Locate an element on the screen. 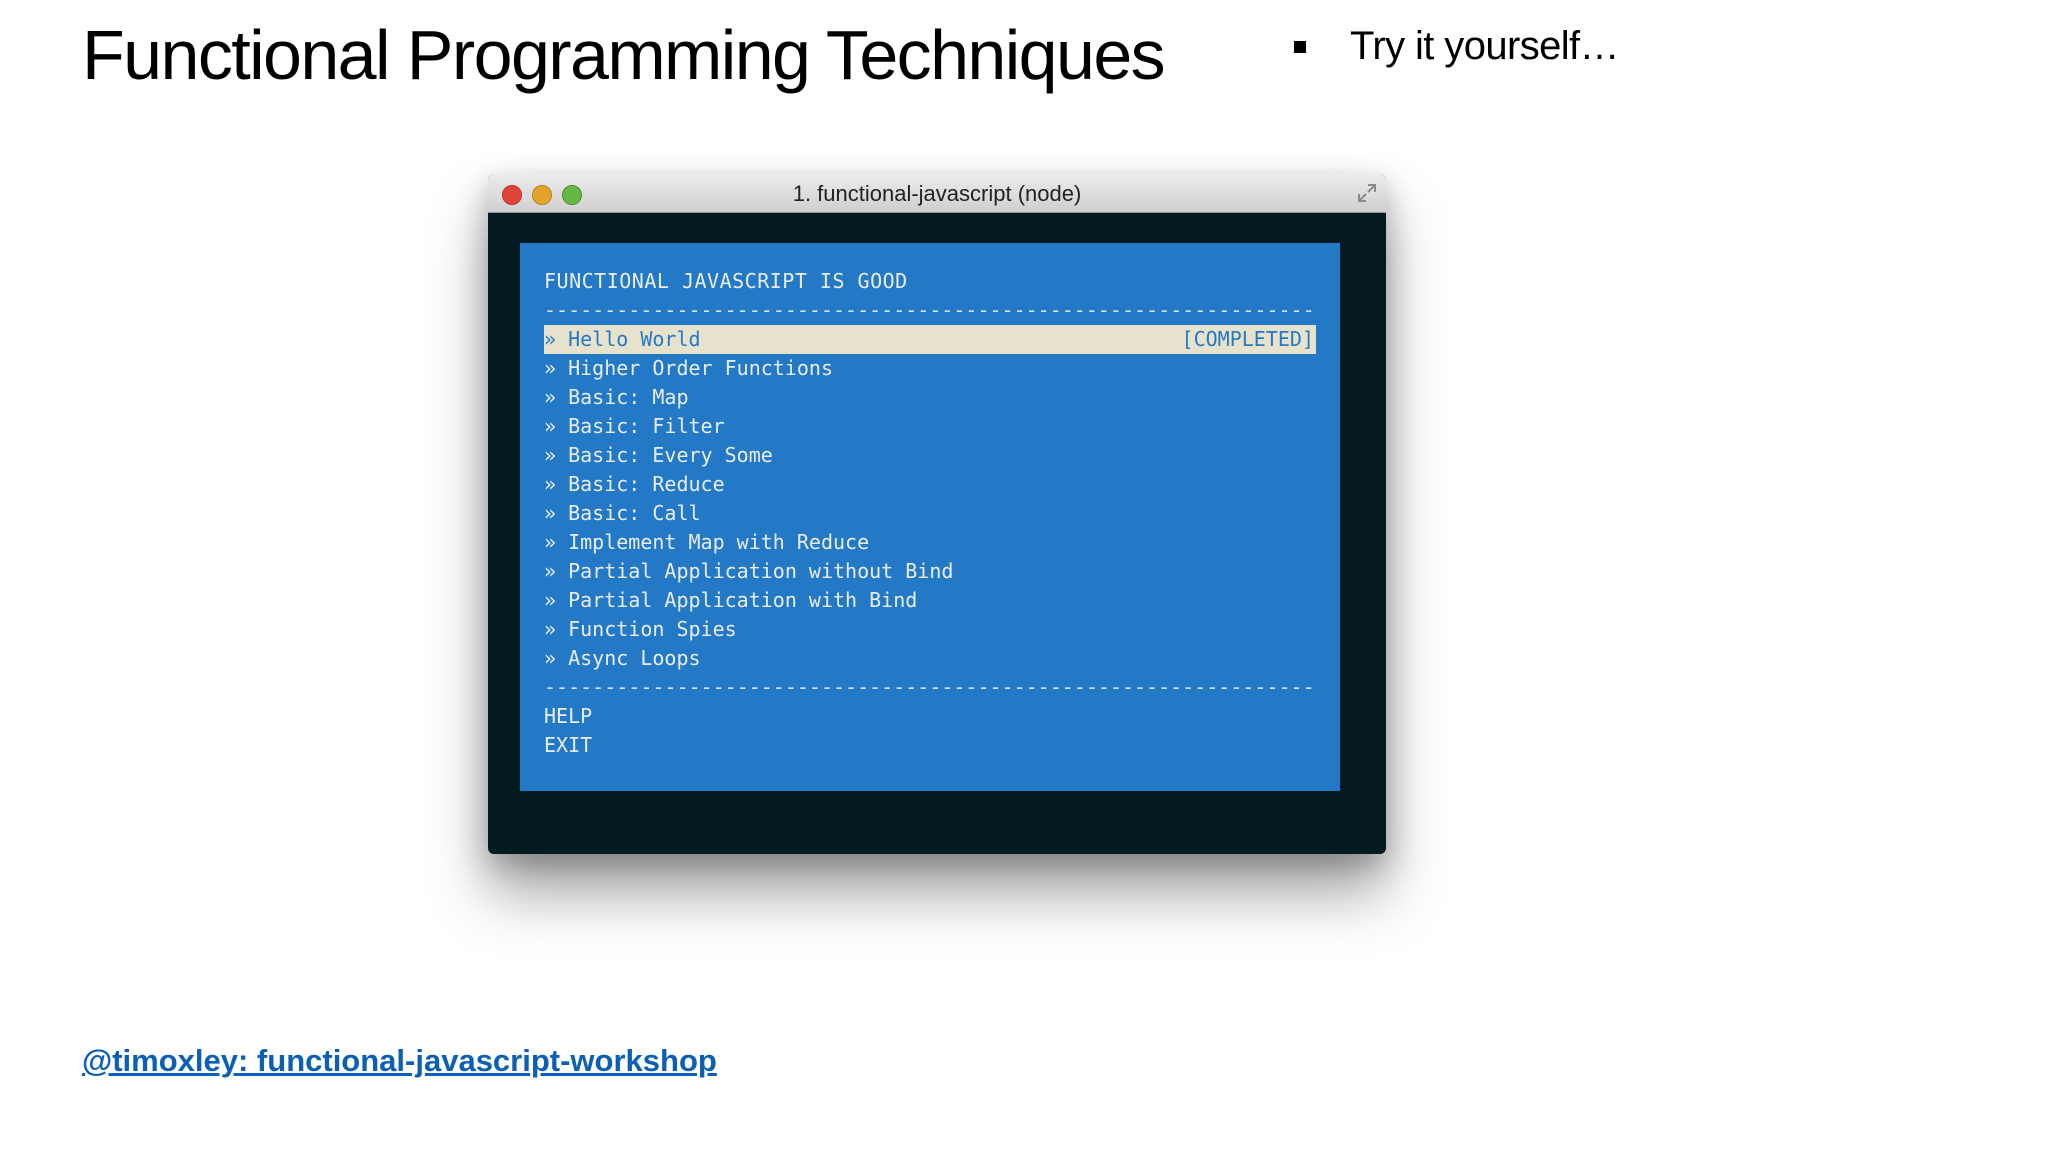 This screenshot has height=1152, width=2048. slide-title: Functional Programming Techniques is located at coordinates (624, 55).